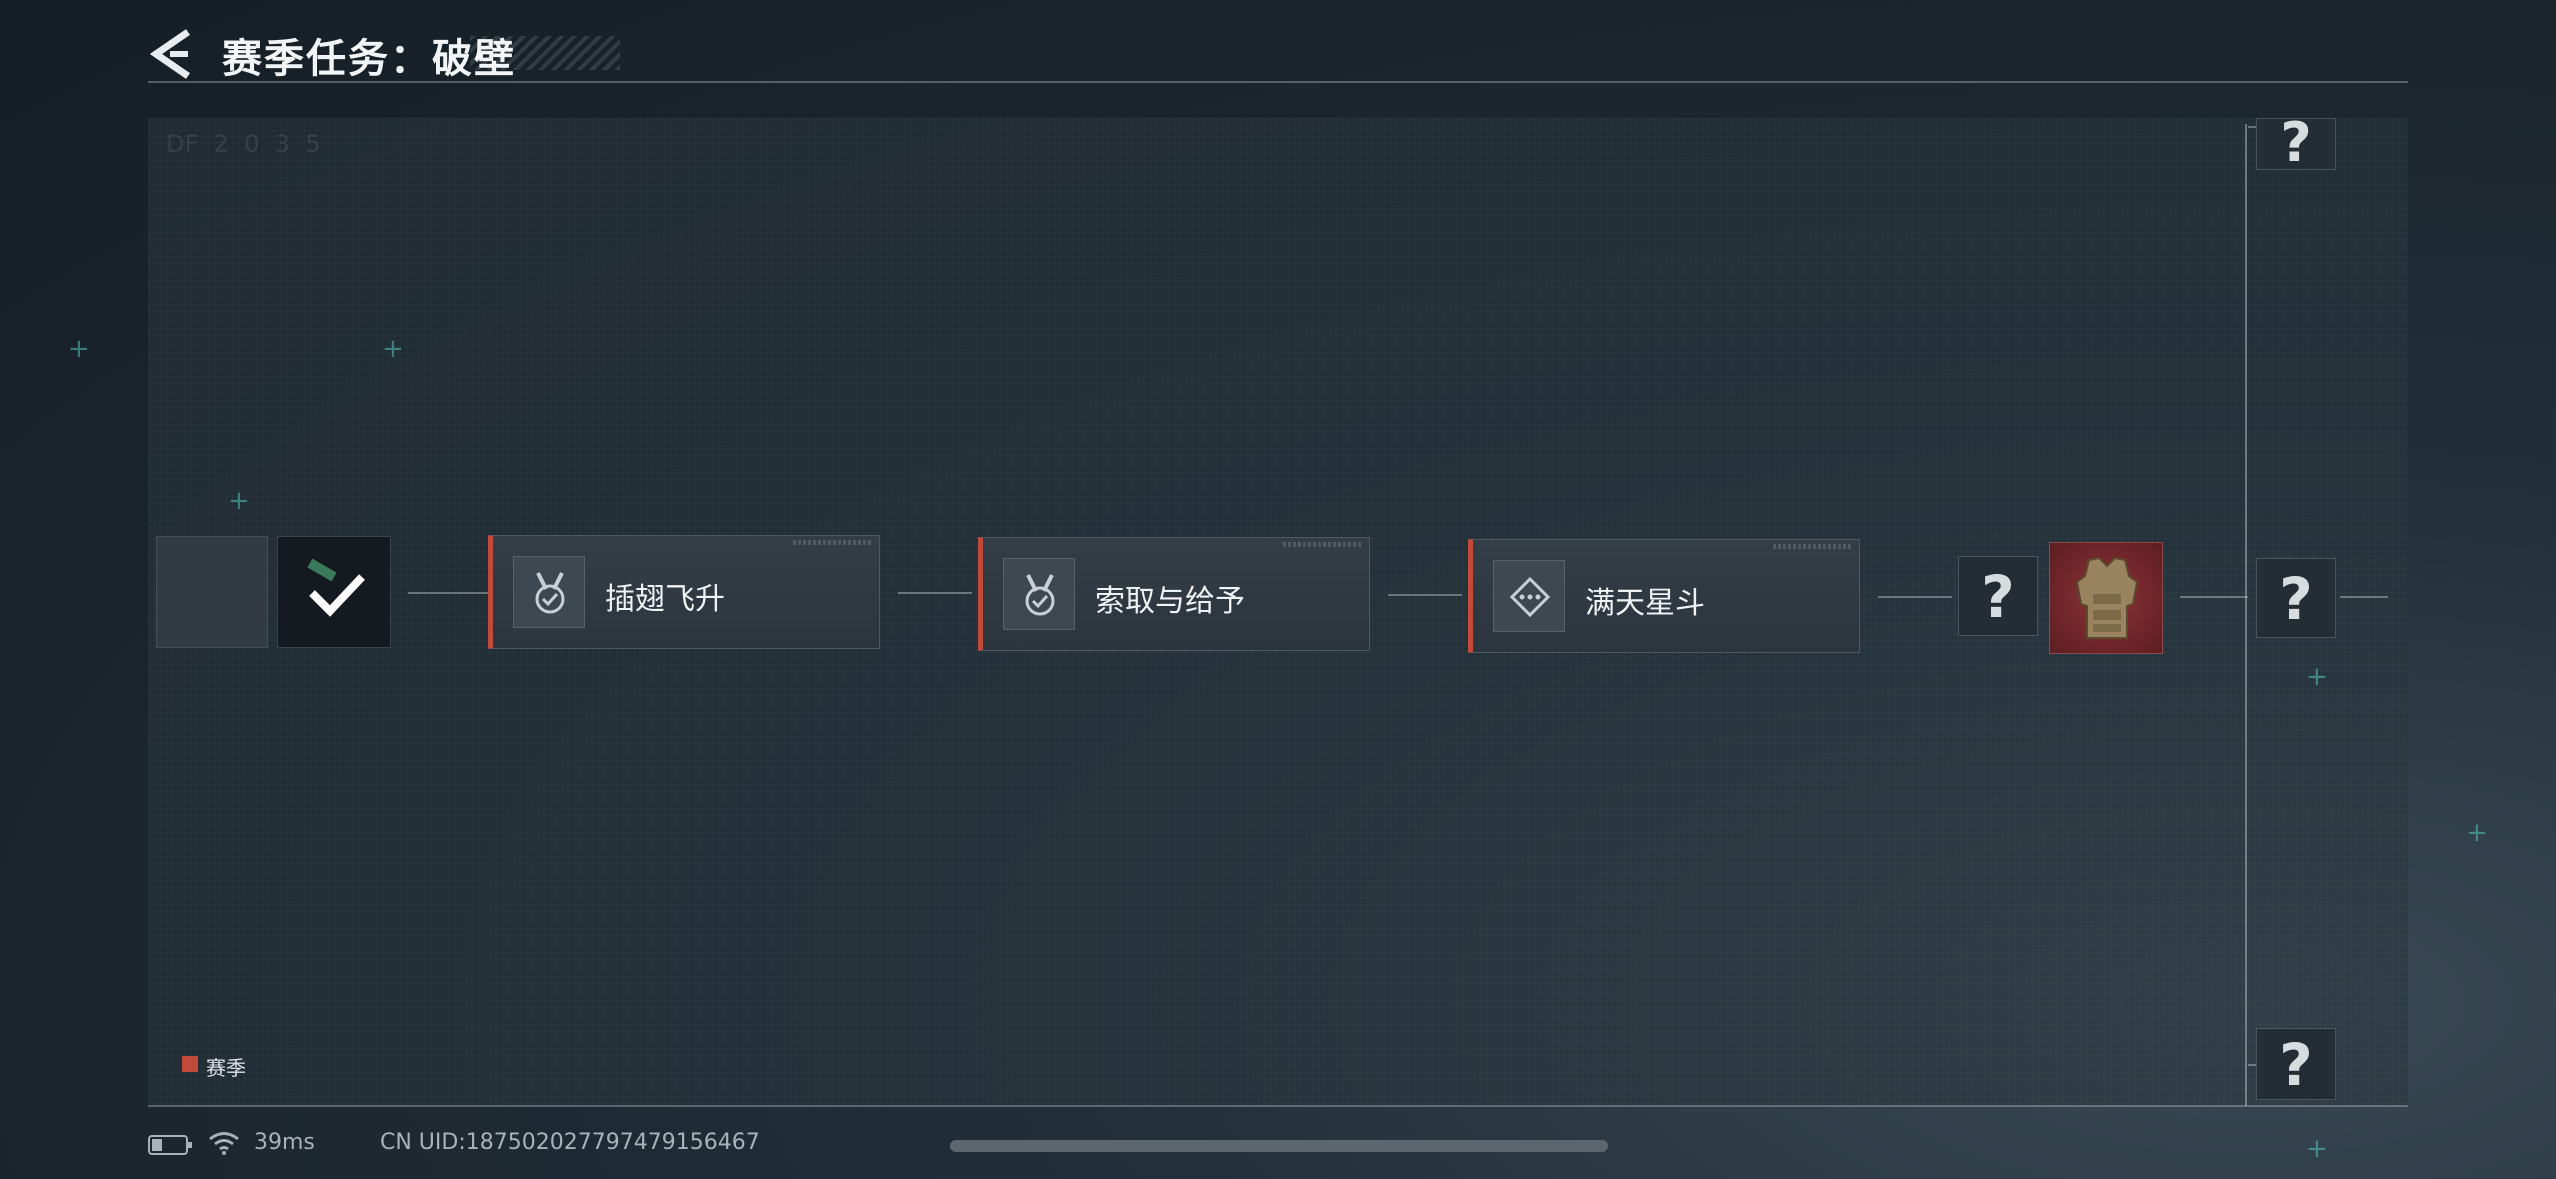  What do you see at coordinates (1170, 601) in the screenshot?
I see `task-label: 索取与给予` at bounding box center [1170, 601].